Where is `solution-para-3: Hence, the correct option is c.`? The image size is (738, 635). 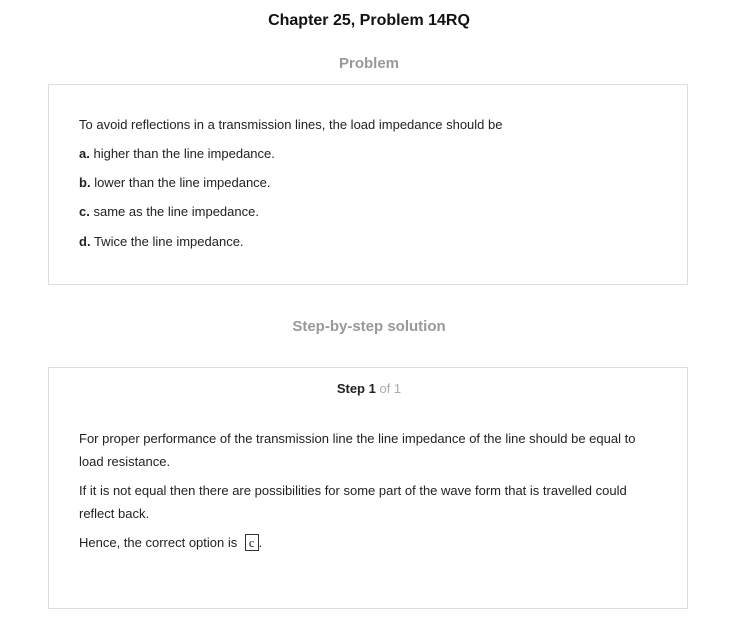 solution-para-3: Hence, the correct option is c. is located at coordinates (171, 542).